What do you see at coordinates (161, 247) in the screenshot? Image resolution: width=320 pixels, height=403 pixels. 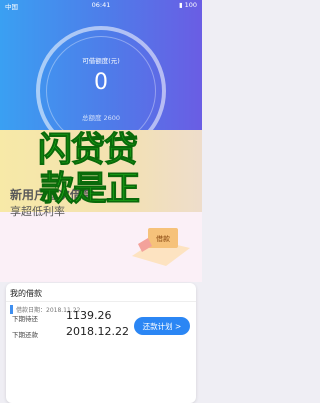 I see `banner-illustration-icon: 借款` at bounding box center [161, 247].